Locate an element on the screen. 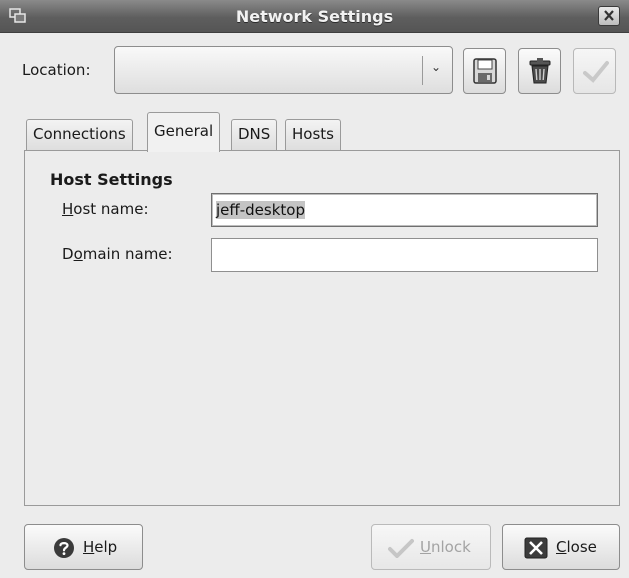 Image resolution: width=629 pixels, height=578 pixels. tab-hosts: Hosts is located at coordinates (313, 134).